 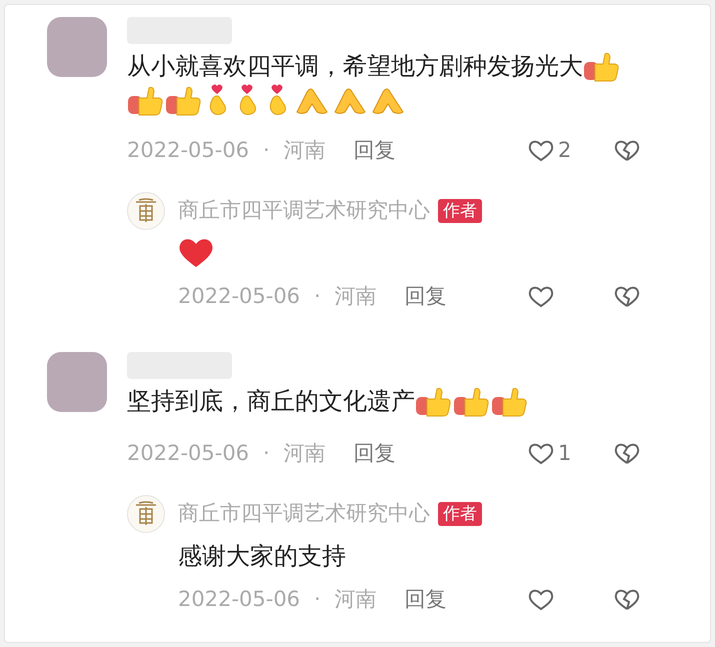 I want to click on comment-text: 坚持到底，商丘的文化遗产, so click(x=271, y=401).